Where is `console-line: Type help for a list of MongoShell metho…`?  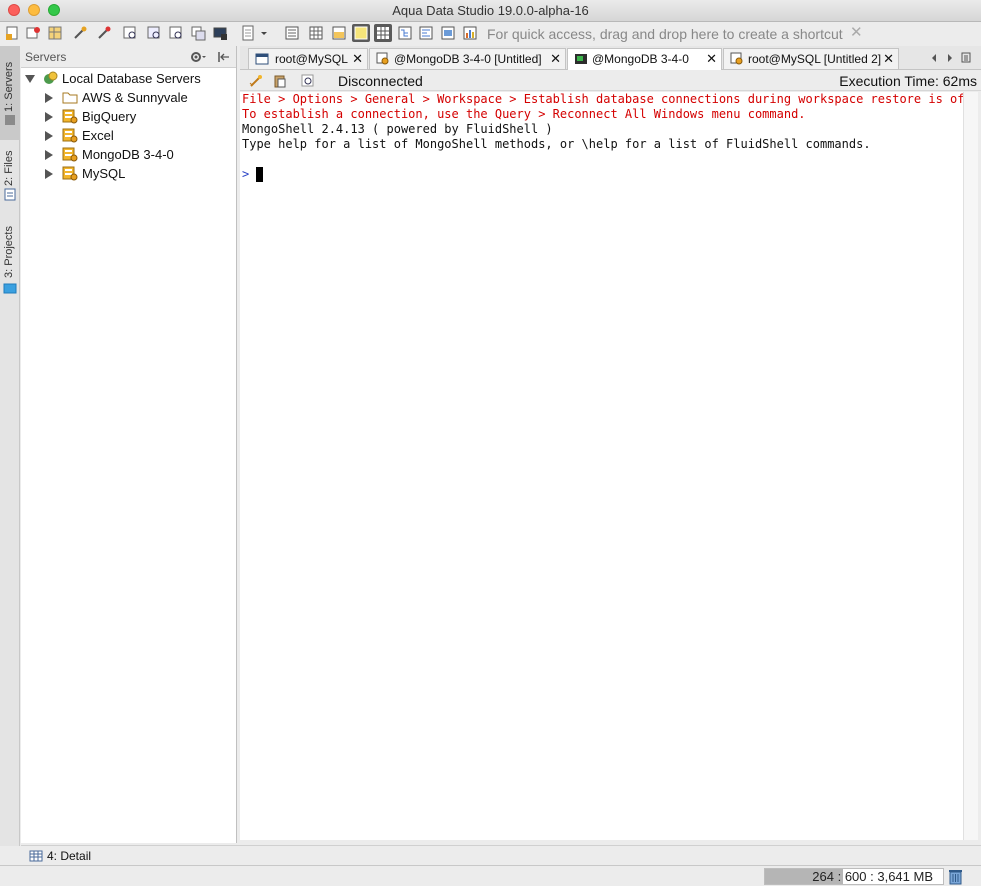 console-line: Type help for a list of MongoShell metho… is located at coordinates (556, 144).